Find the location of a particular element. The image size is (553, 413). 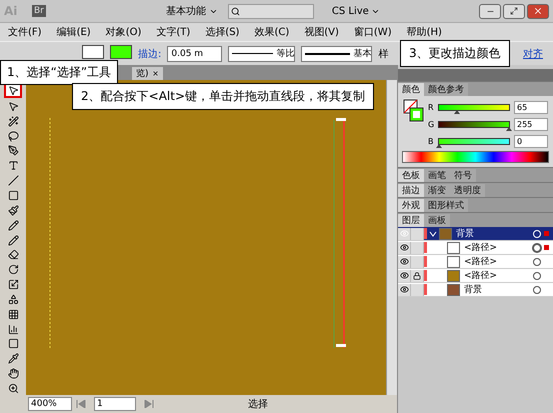

artboard-field: 1 is located at coordinates (115, 404).